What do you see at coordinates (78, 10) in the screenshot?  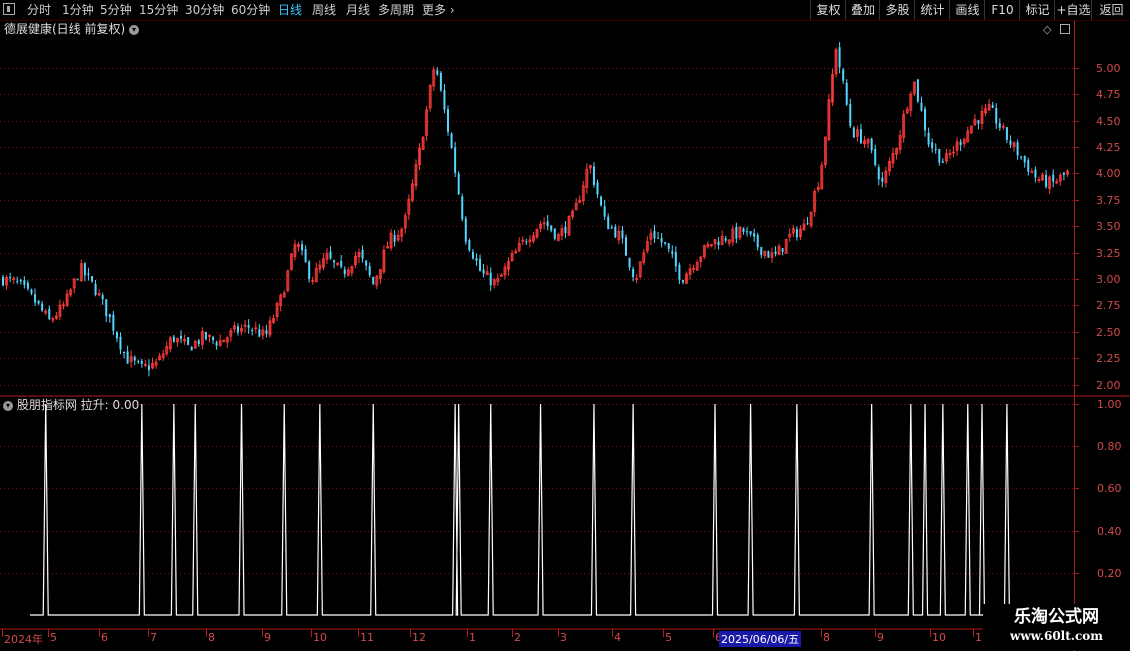 I see `tab-period-1: 1分钟` at bounding box center [78, 10].